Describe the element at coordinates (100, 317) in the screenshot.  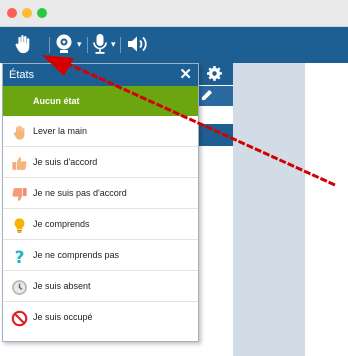
I see `list-item-busy: Je suis occupé` at that location.